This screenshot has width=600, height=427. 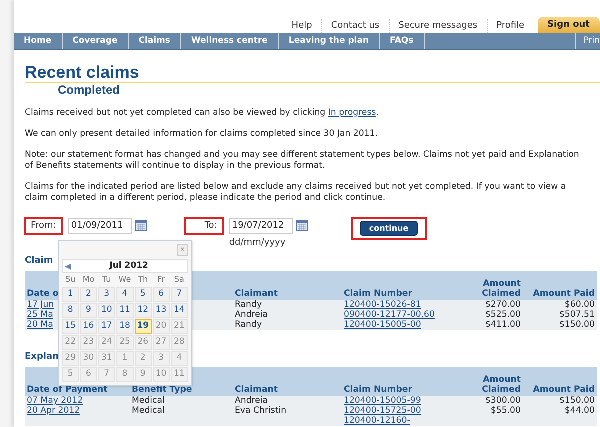 I want to click on calendar-day: 6, so click(x=161, y=294).